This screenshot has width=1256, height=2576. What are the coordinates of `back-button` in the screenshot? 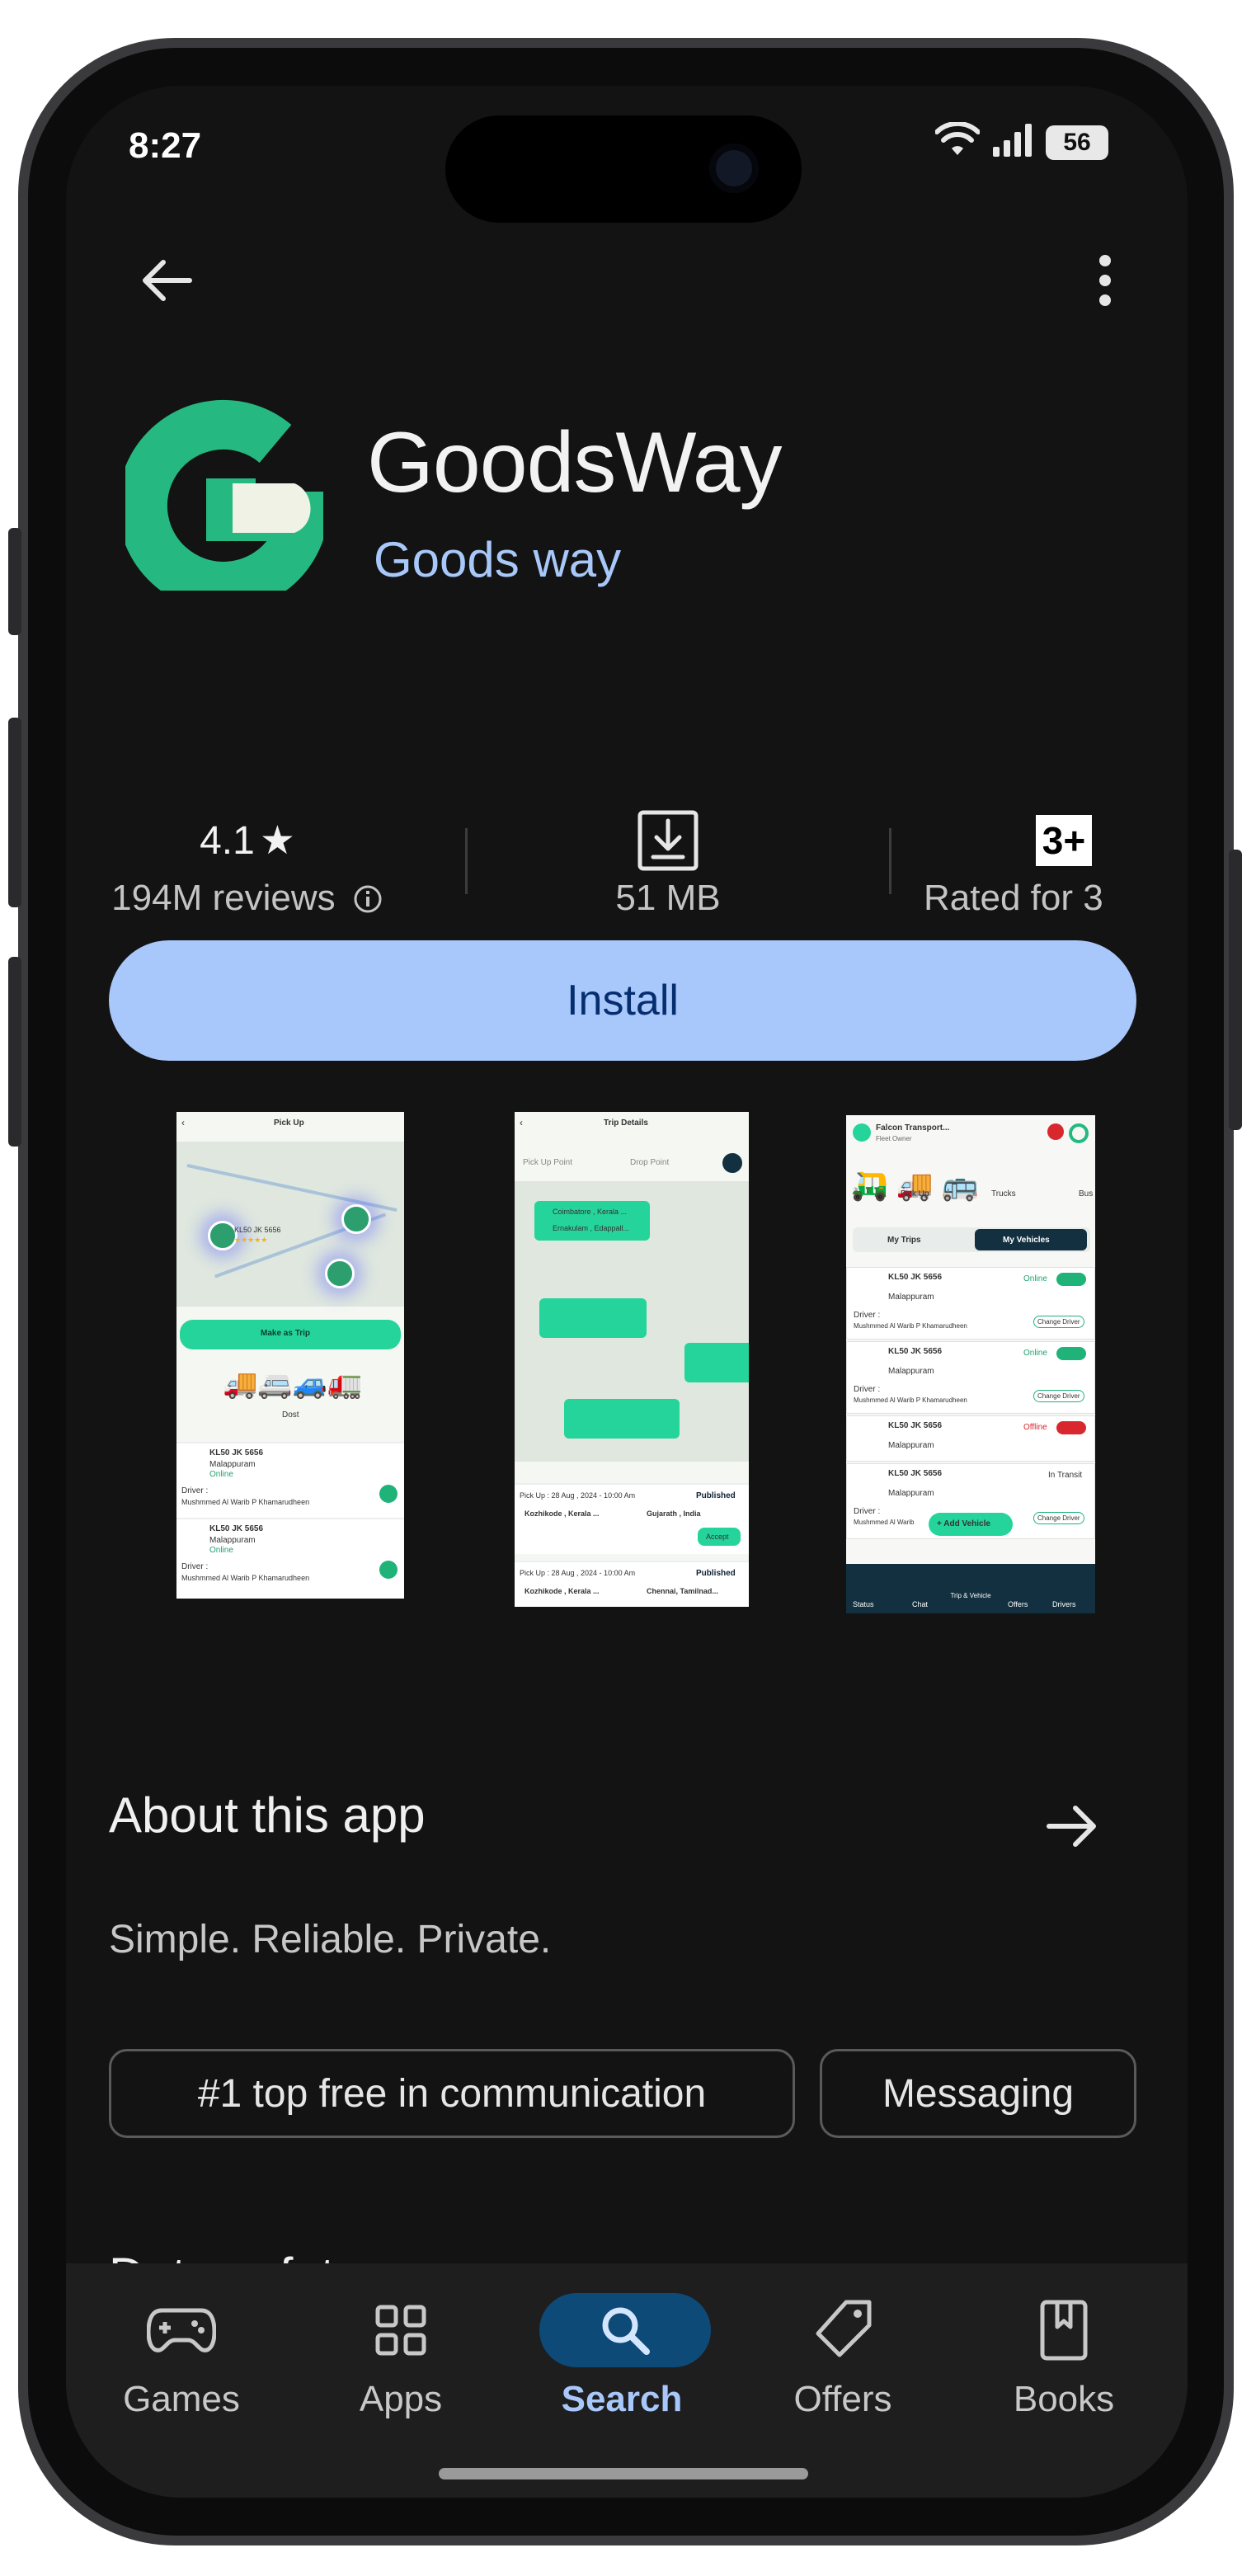 It's located at (166, 280).